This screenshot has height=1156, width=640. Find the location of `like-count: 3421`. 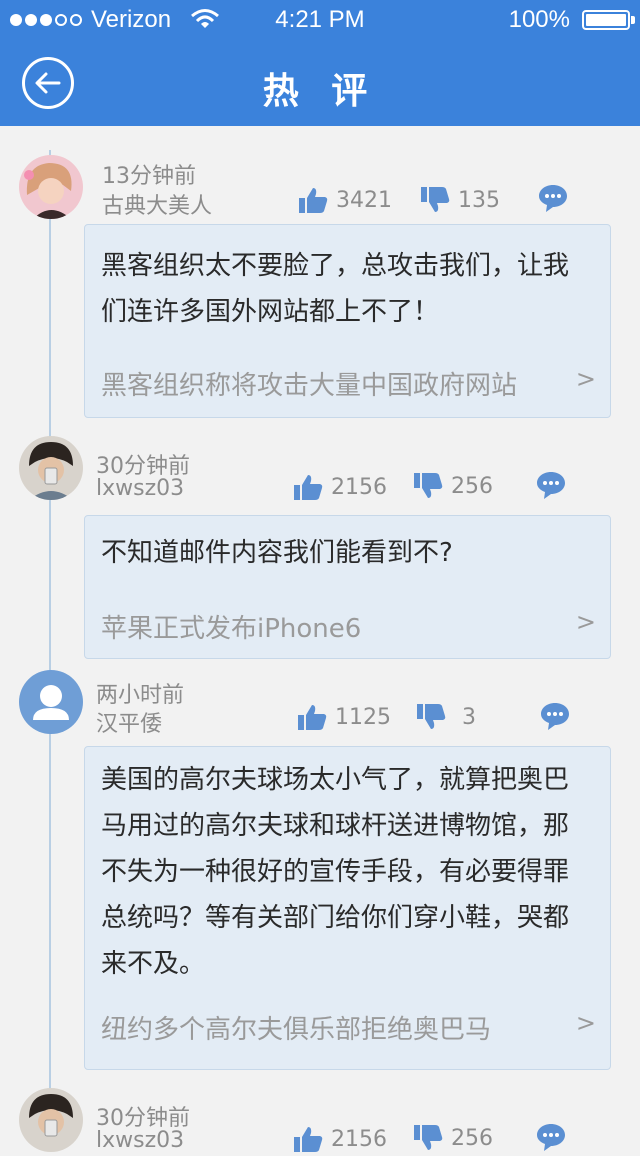

like-count: 3421 is located at coordinates (364, 200).